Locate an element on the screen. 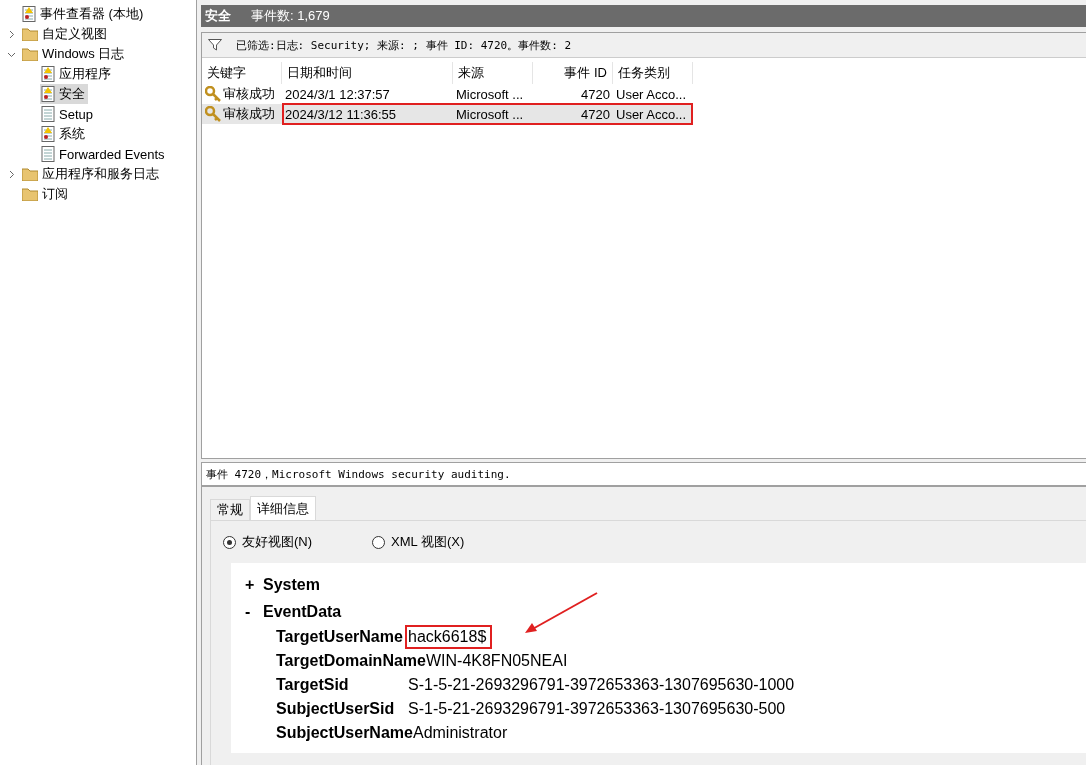 This screenshot has height=765, width=1086. arrow-icon is located at coordinates (561, 613).